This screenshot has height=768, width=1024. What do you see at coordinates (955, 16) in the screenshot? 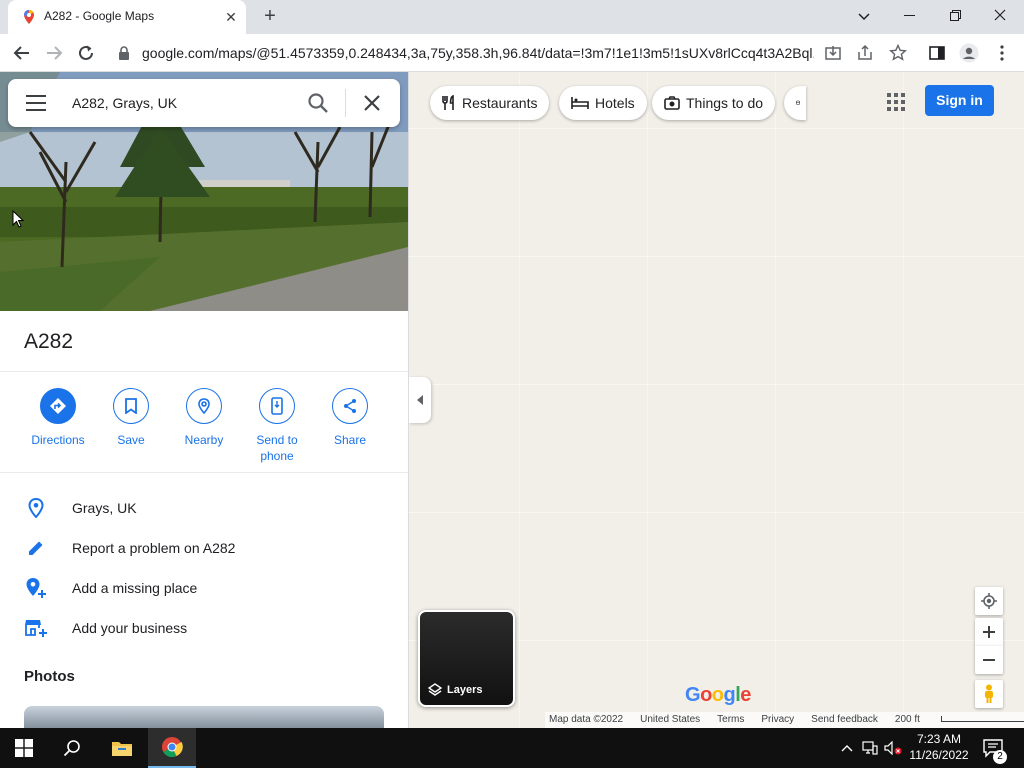
I see `restore-button` at bounding box center [955, 16].